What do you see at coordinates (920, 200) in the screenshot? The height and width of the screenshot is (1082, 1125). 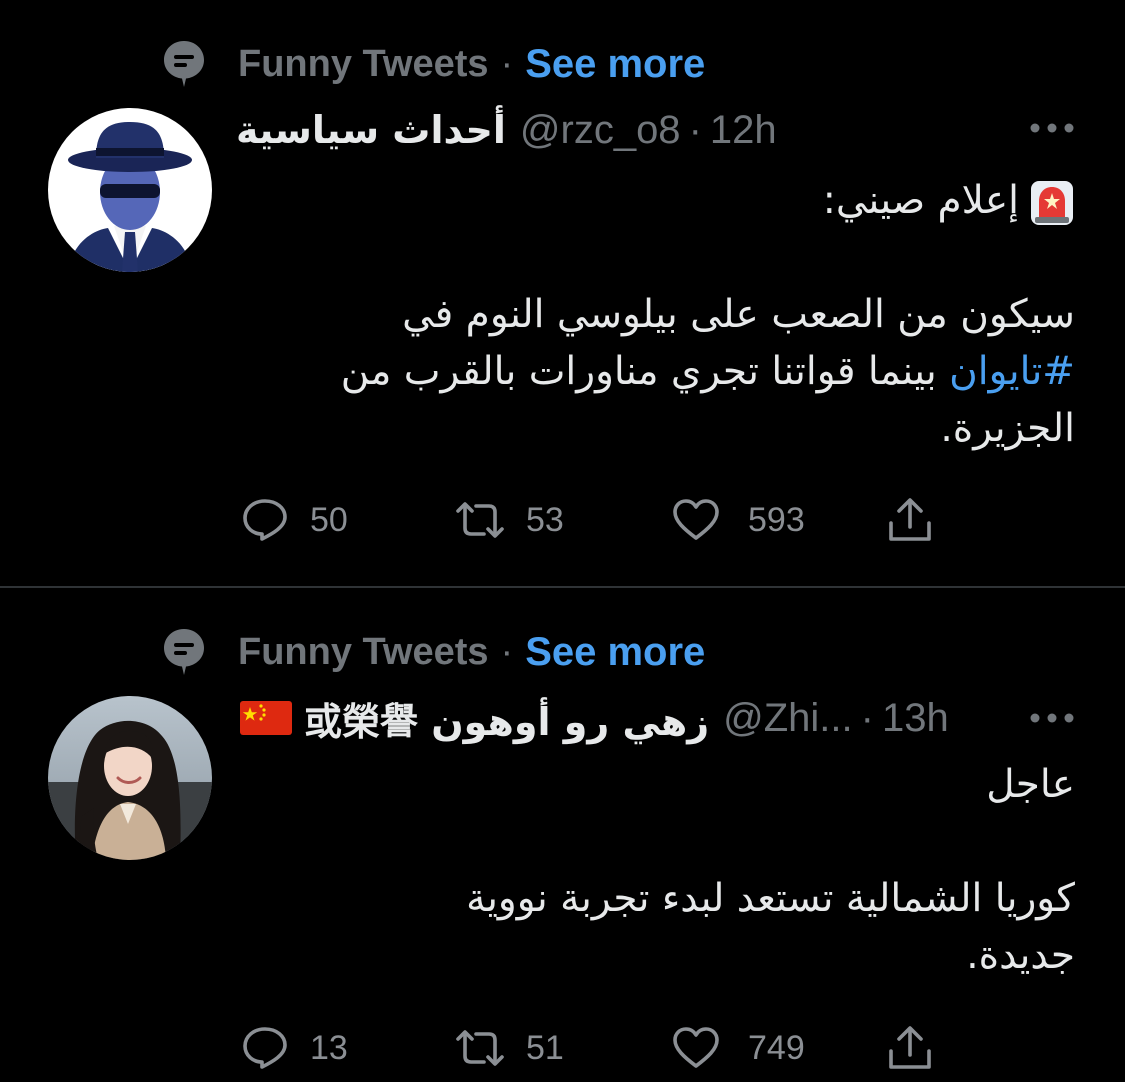 I see `tweet-line-text: إعلام صيني:` at bounding box center [920, 200].